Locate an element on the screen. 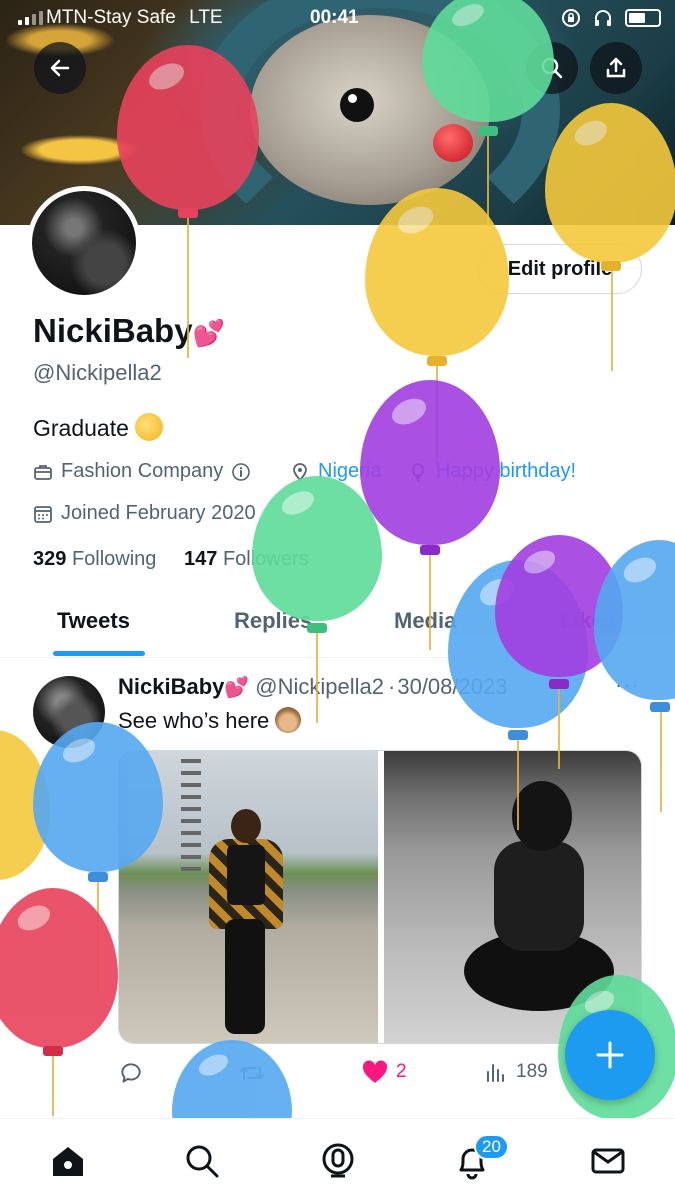 The width and height of the screenshot is (675, 1200). tab-media: Media is located at coordinates (425, 621).